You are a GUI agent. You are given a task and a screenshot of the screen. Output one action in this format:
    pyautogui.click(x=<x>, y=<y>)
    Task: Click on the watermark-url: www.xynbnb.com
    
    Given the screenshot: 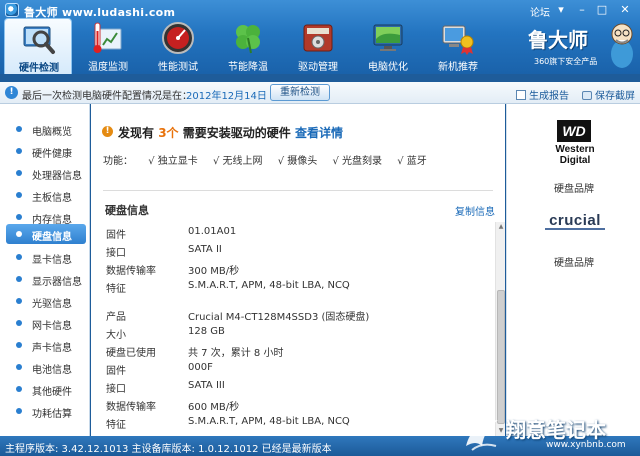 What is the action you would take?
    pyautogui.click(x=586, y=445)
    